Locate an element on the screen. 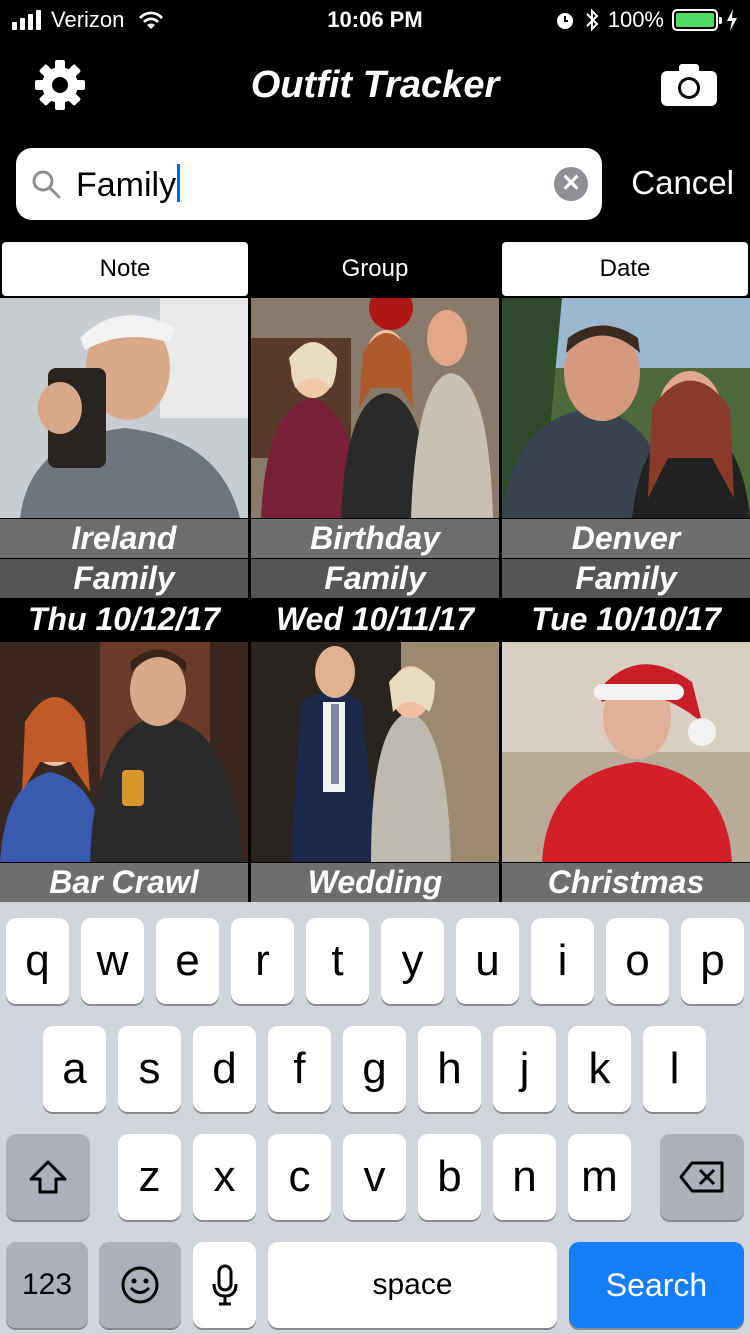  segment-note: Note is located at coordinates (125, 269).